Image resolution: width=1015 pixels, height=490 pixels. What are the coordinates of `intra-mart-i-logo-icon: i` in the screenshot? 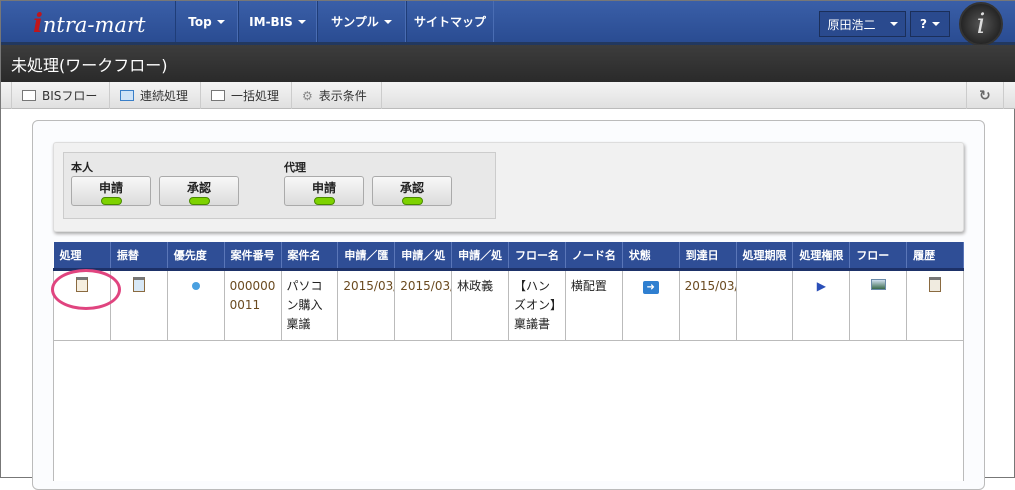 It's located at (981, 24).